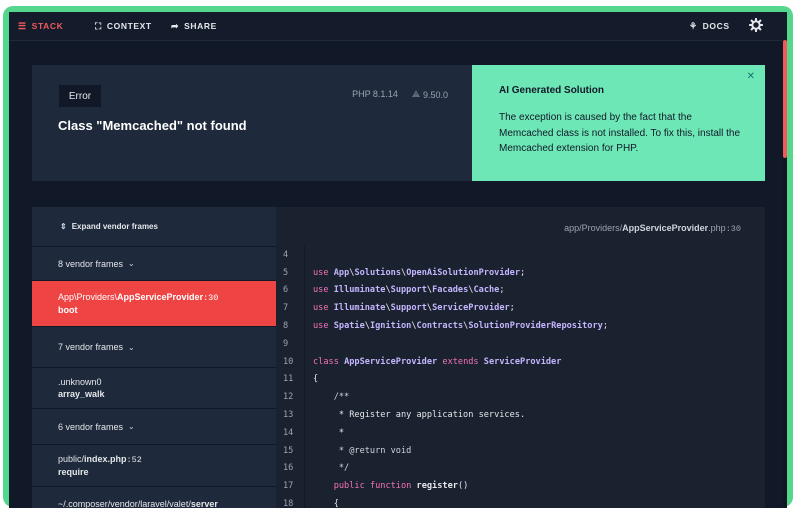 The width and height of the screenshot is (800, 513). What do you see at coordinates (160, 297) in the screenshot?
I see `frame-path-name: AppServiceProvider` at bounding box center [160, 297].